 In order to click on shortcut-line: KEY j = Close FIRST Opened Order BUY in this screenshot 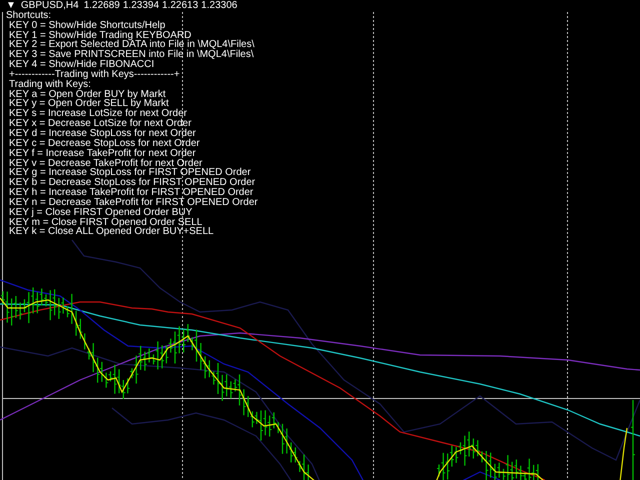, I will do `click(101, 213)`.